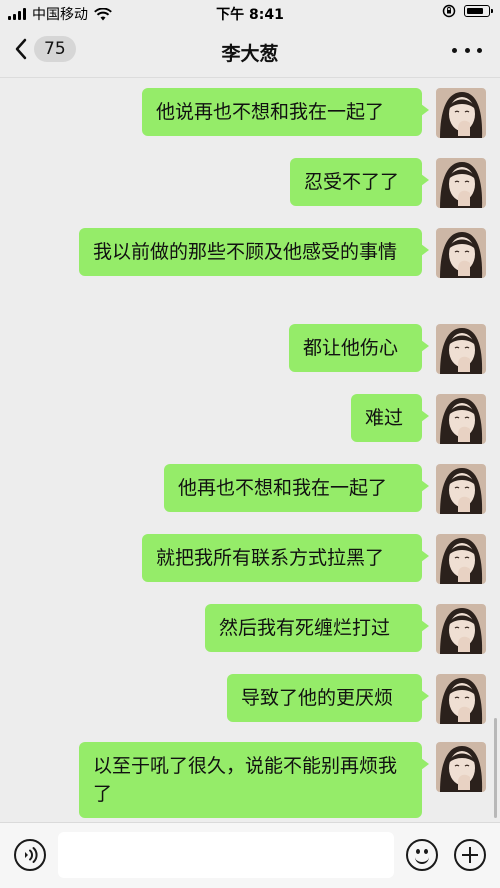 This screenshot has width=500, height=888. What do you see at coordinates (418, 851) in the screenshot?
I see `emoji-icon` at bounding box center [418, 851].